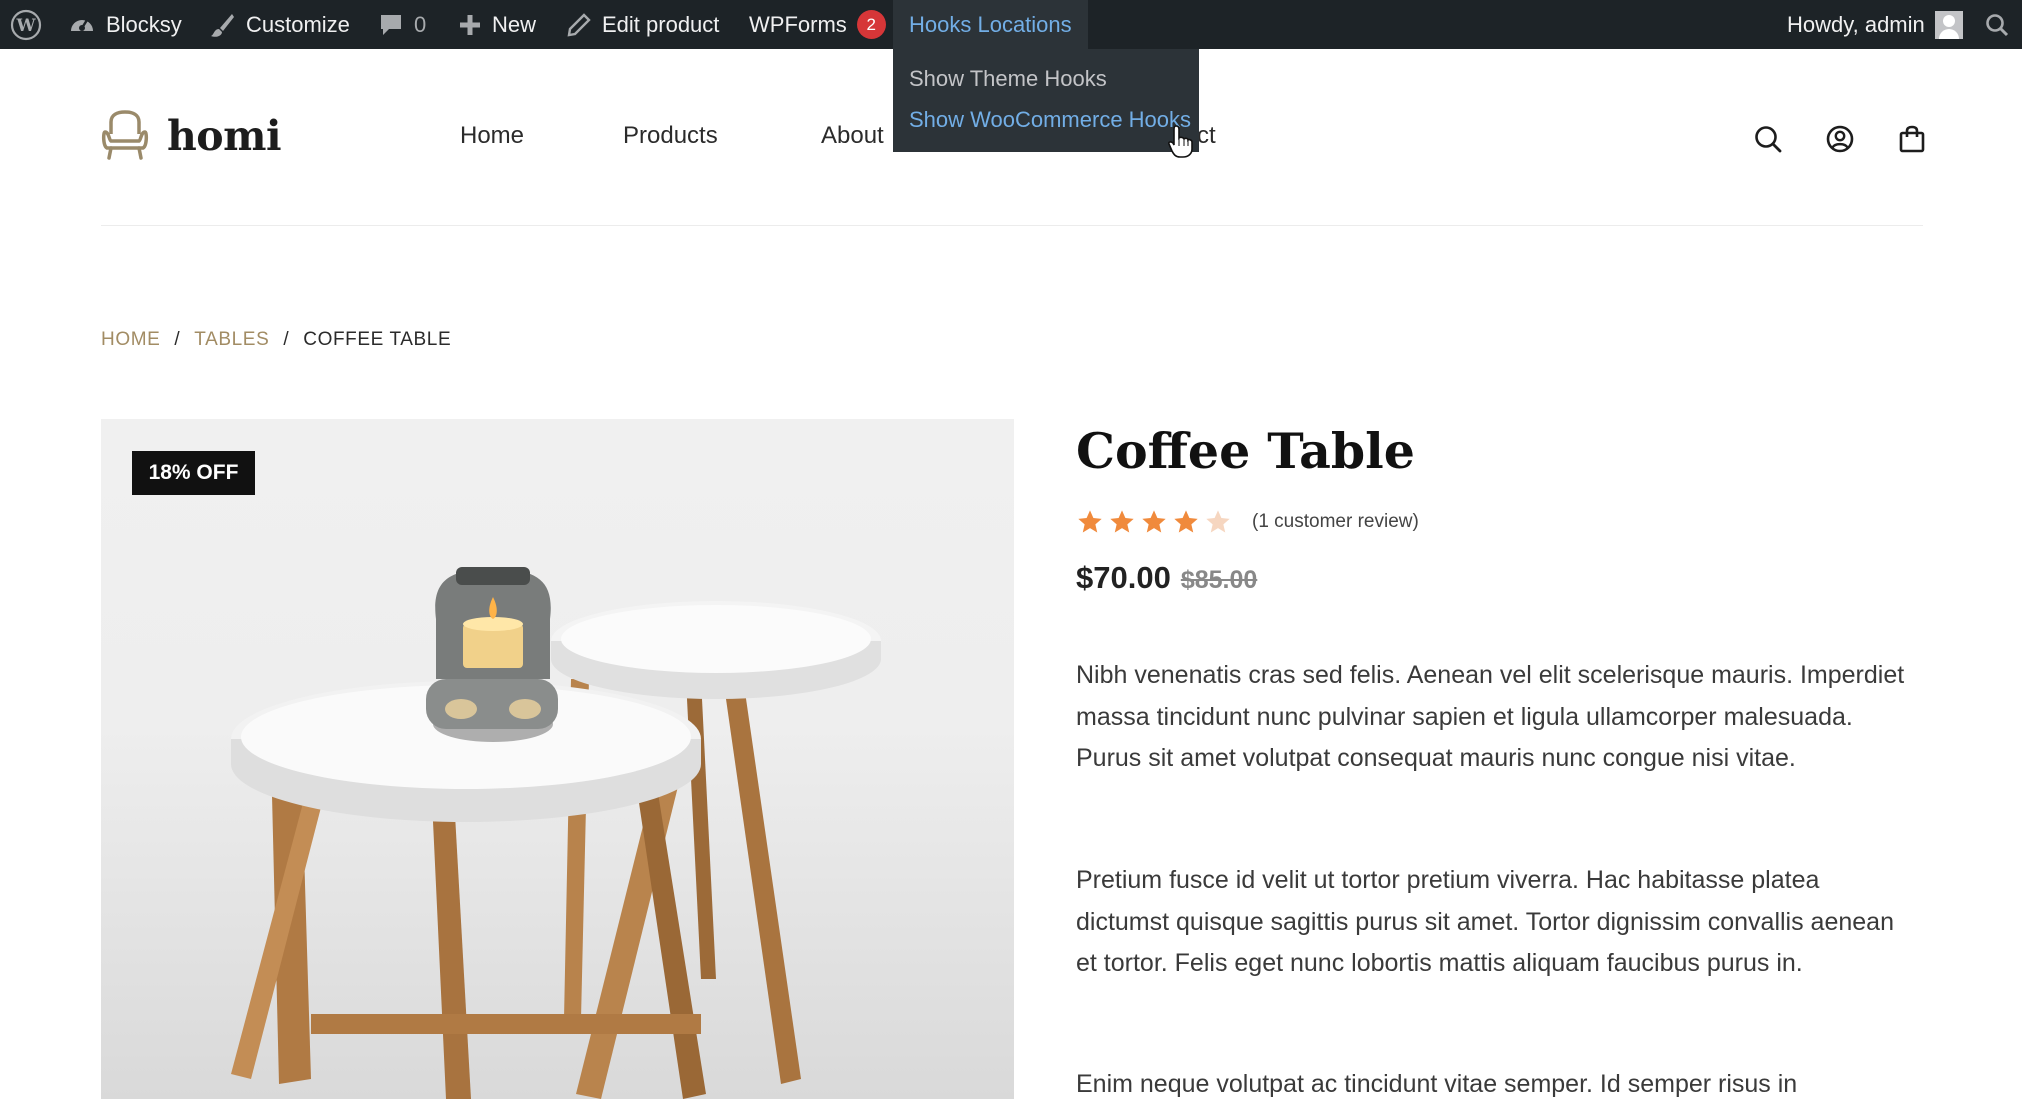 The width and height of the screenshot is (2022, 1099). I want to click on nav-home: Home, so click(492, 136).